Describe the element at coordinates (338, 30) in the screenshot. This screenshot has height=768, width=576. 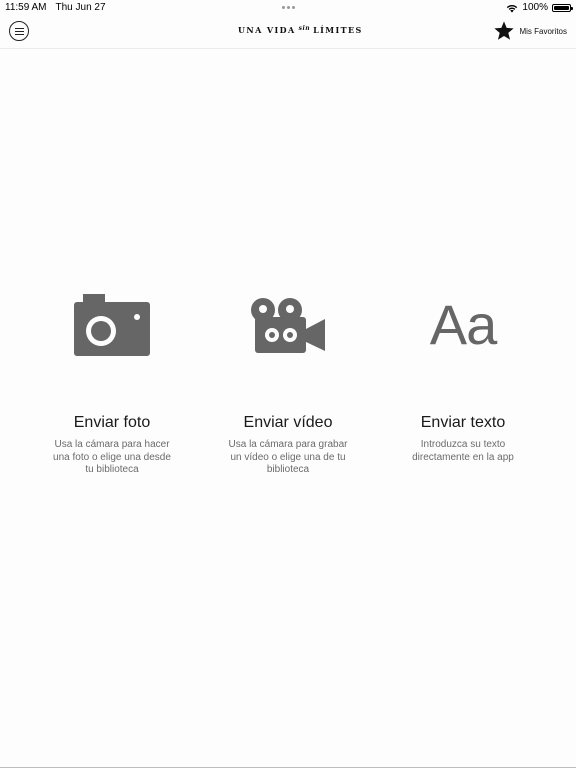
I see `logo-part-3: LÍMITES` at that location.